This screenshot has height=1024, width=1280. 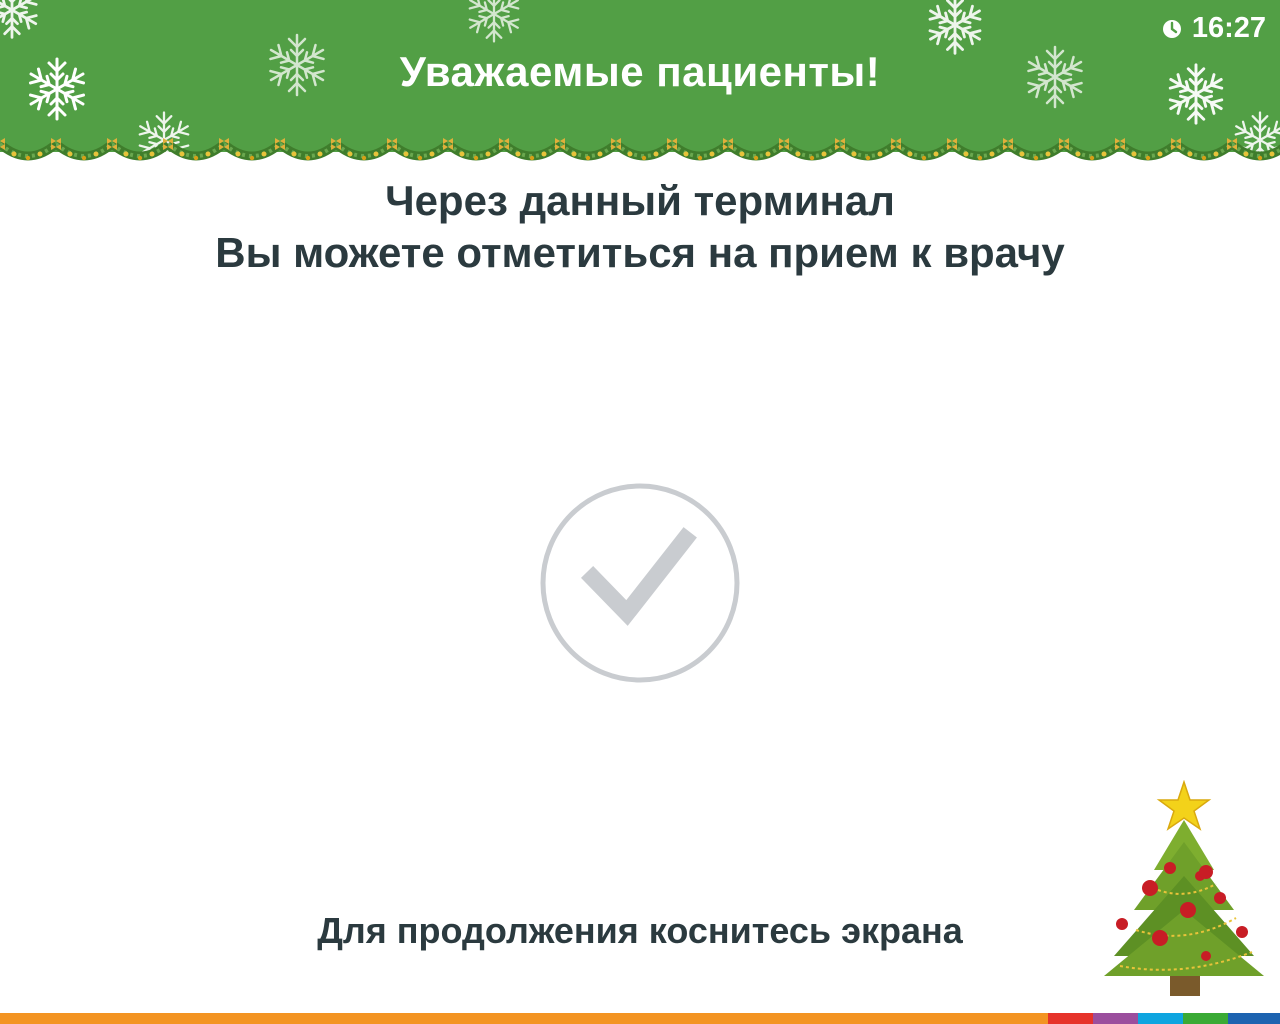 What do you see at coordinates (640, 583) in the screenshot?
I see `checkmark-circle-icon` at bounding box center [640, 583].